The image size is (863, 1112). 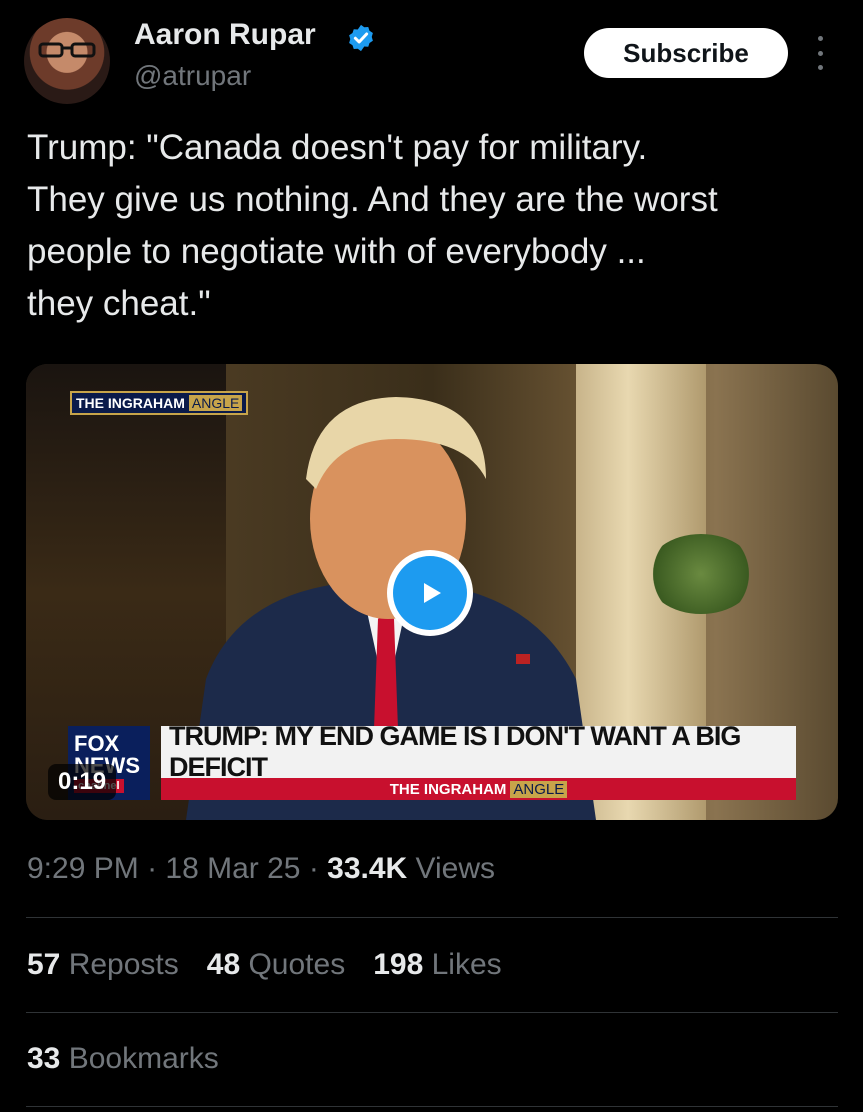 What do you see at coordinates (119, 964) in the screenshot?
I see `reposts-label: Reposts` at bounding box center [119, 964].